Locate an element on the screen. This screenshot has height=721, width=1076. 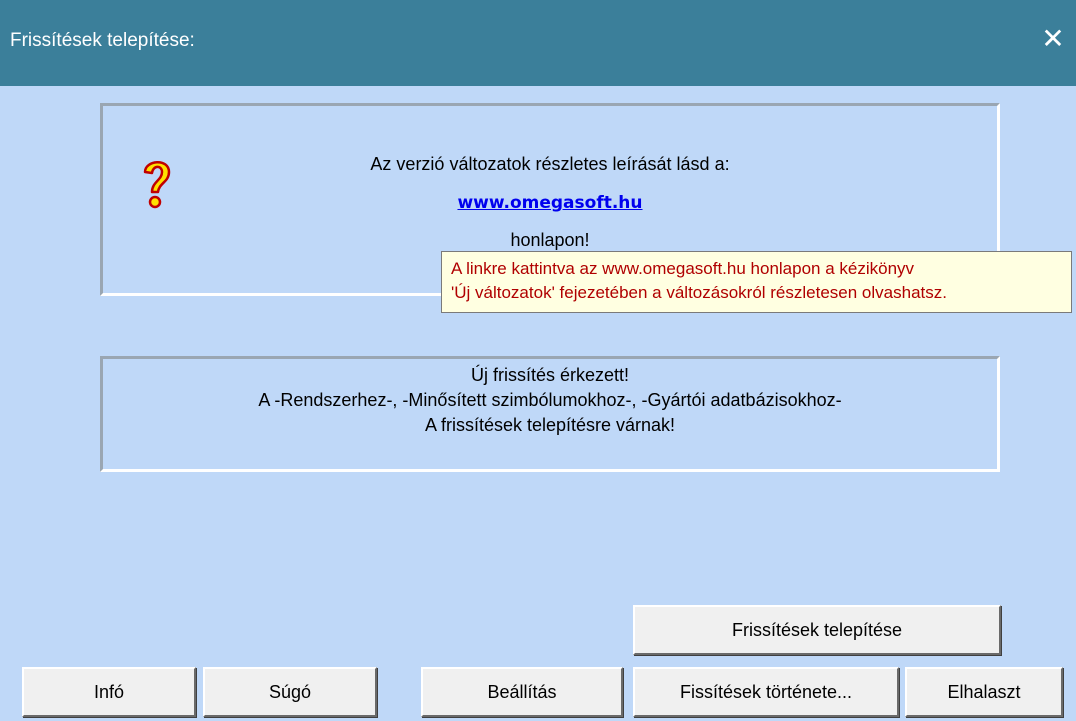
status-line-3: A frissítések telepítésre várnak! is located at coordinates (550, 425).